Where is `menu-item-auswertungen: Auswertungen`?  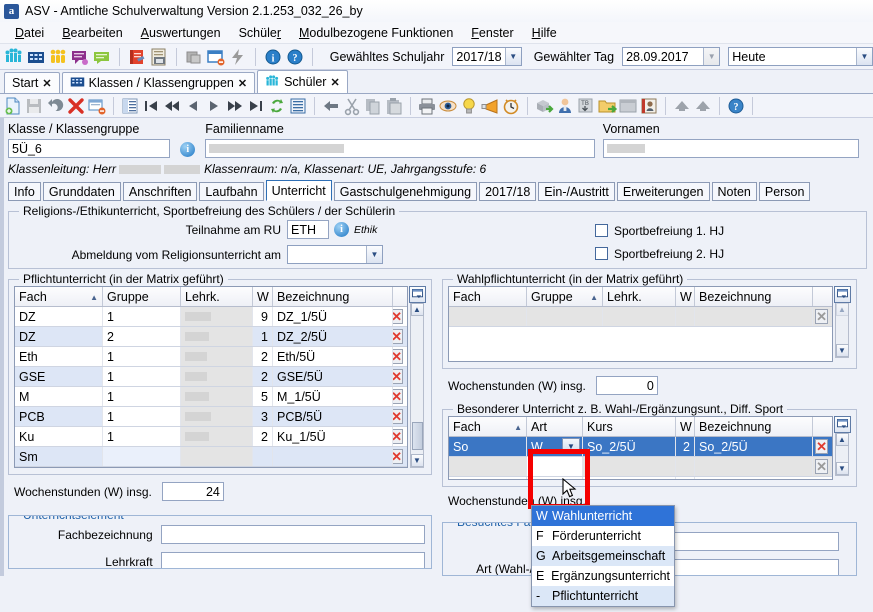
menu-item-auswertungen: Auswertungen is located at coordinates (181, 33).